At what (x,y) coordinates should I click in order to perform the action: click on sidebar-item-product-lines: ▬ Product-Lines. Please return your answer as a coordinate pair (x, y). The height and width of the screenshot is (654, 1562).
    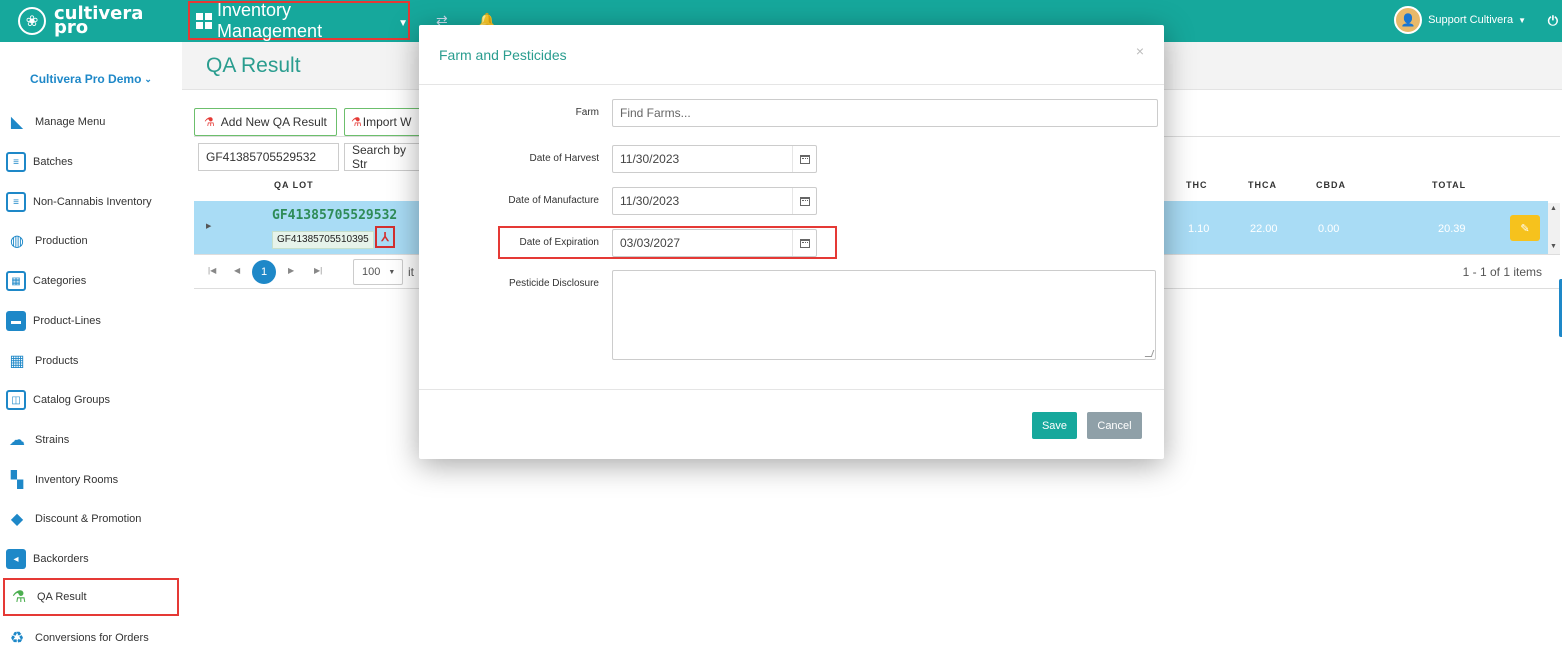
    Looking at the image, I should click on (92, 321).